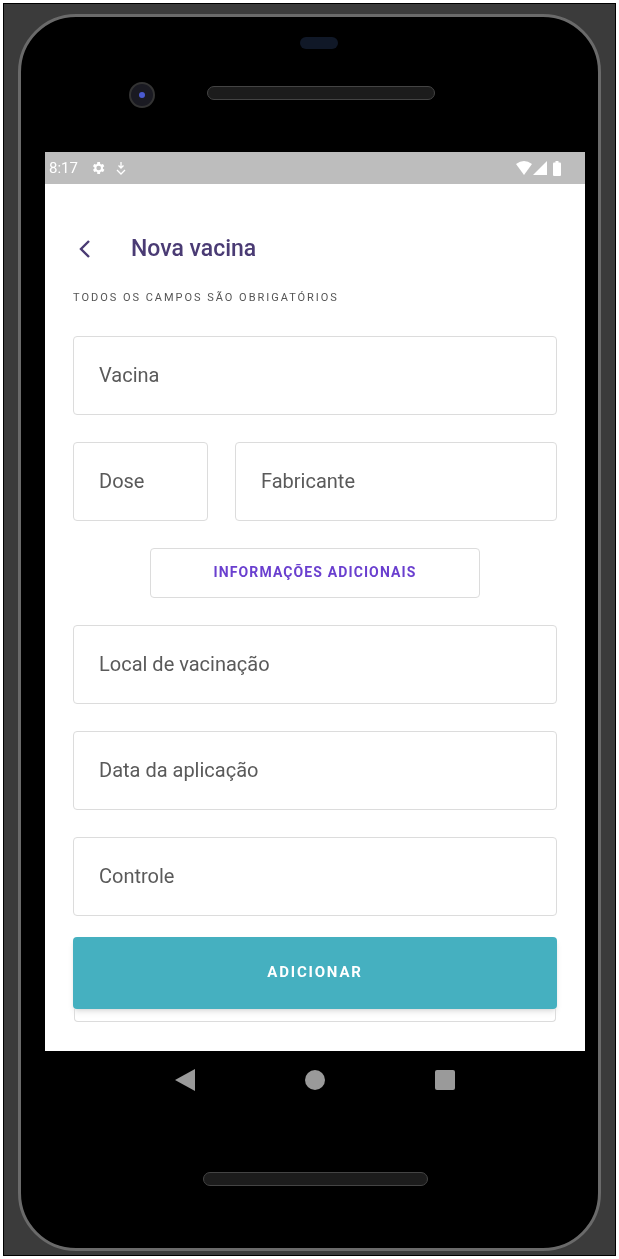  Describe the element at coordinates (185, 1080) in the screenshot. I see `back-nav-icon` at that location.